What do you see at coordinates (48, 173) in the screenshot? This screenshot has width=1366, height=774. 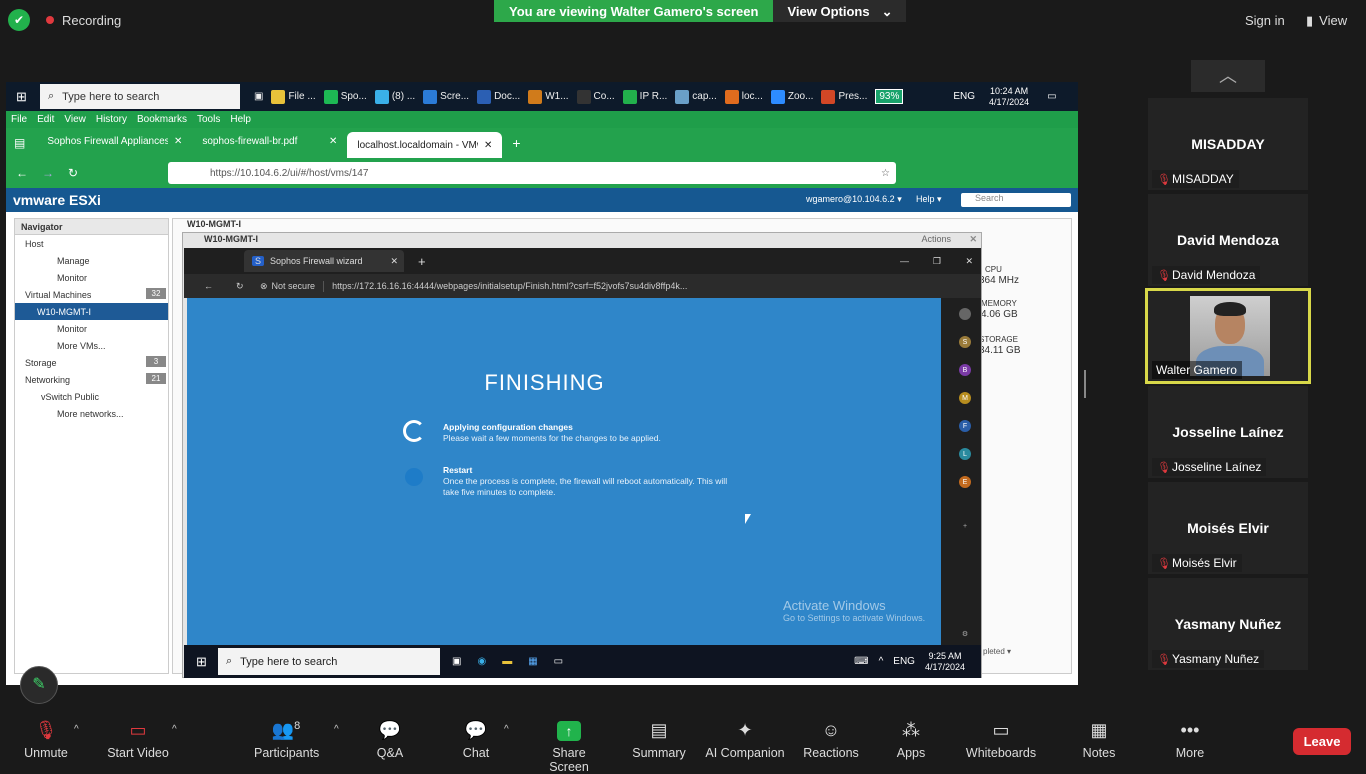 I see `forward-icon: →` at bounding box center [48, 173].